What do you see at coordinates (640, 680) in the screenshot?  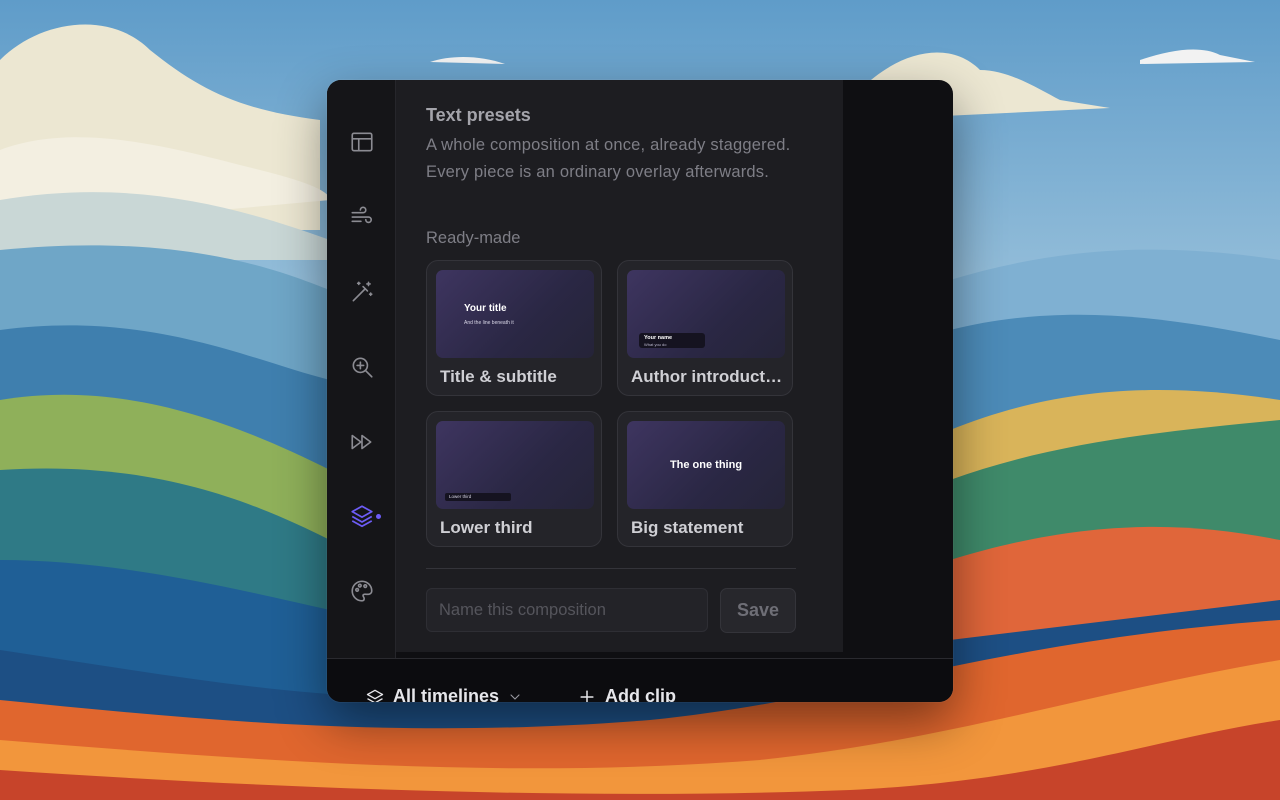 I see `bottom-bar: All timelines Add clip` at bounding box center [640, 680].